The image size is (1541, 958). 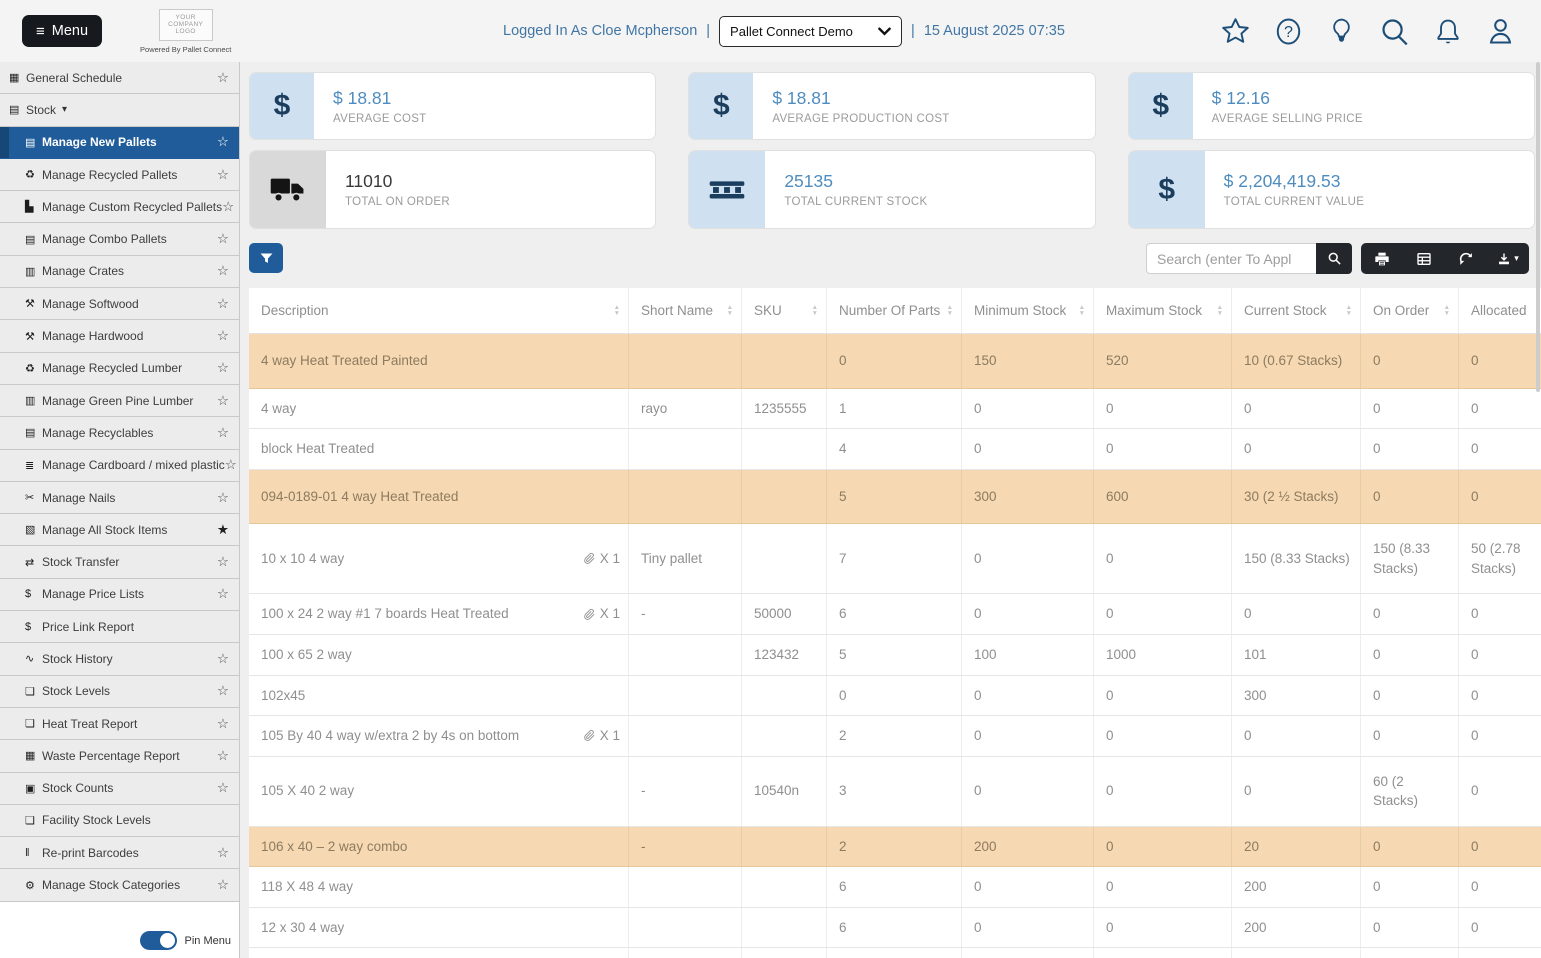 I want to click on table-row-100-x-65-2-way: 100 x 65 2 way 123432 5 100 1000 101 0 0, so click(x=895, y=655).